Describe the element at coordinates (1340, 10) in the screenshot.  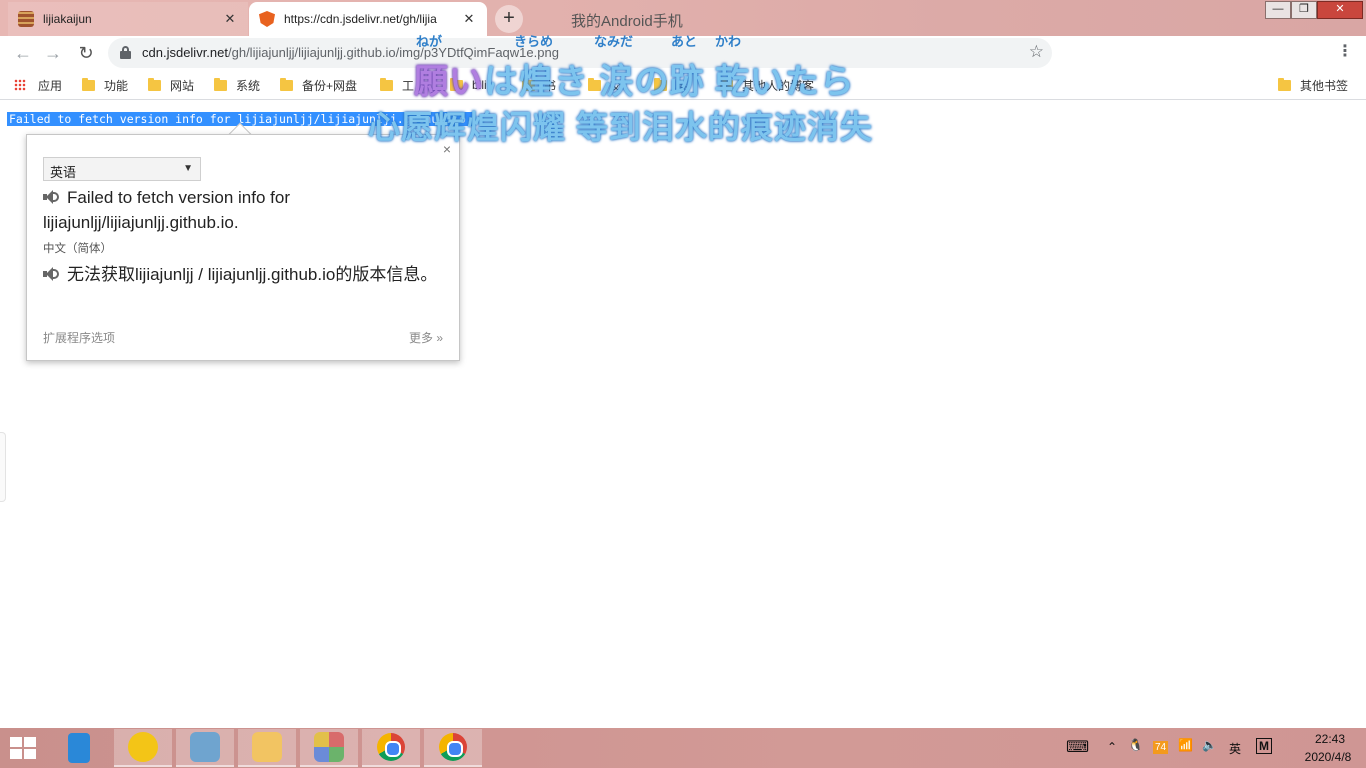
I see `close-window-button: ✕` at that location.